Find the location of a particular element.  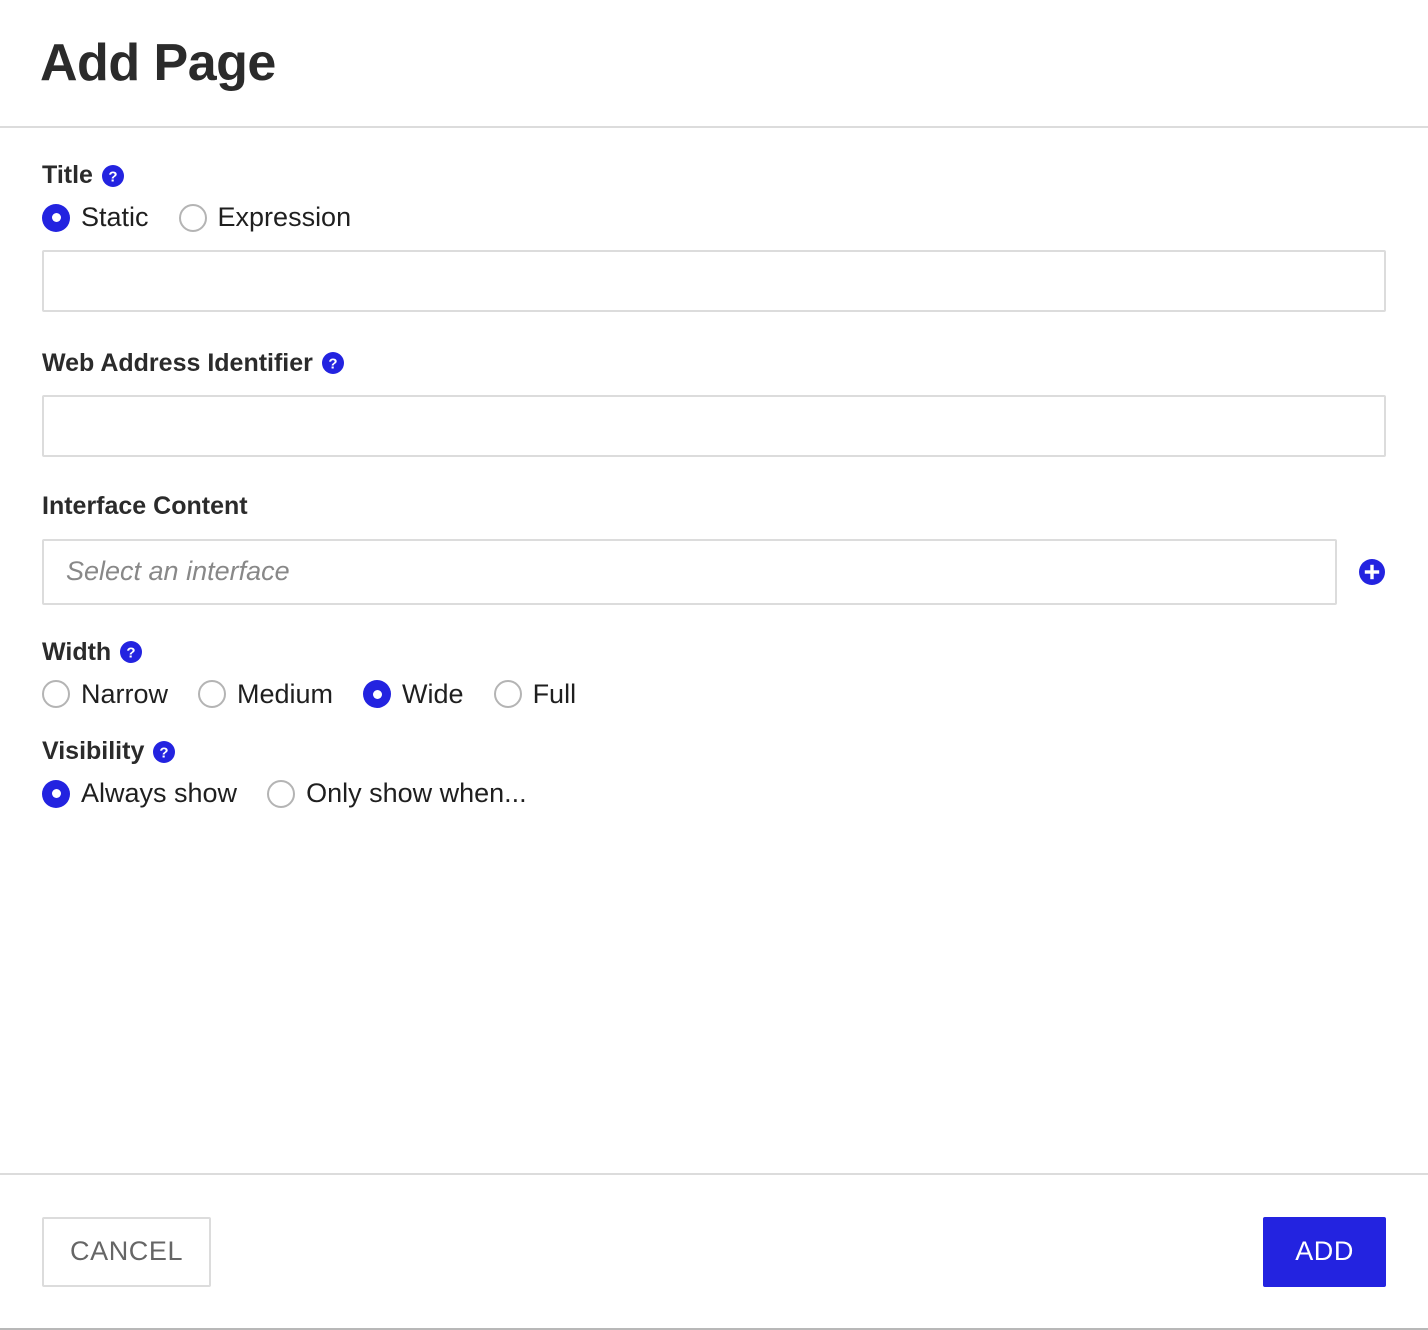

dialog-header: Add Page is located at coordinates (714, 64).